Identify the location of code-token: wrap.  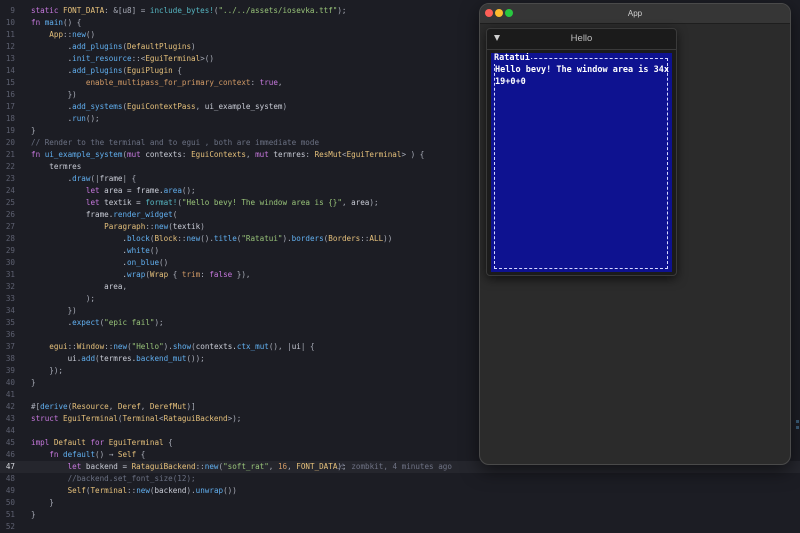
(136, 274).